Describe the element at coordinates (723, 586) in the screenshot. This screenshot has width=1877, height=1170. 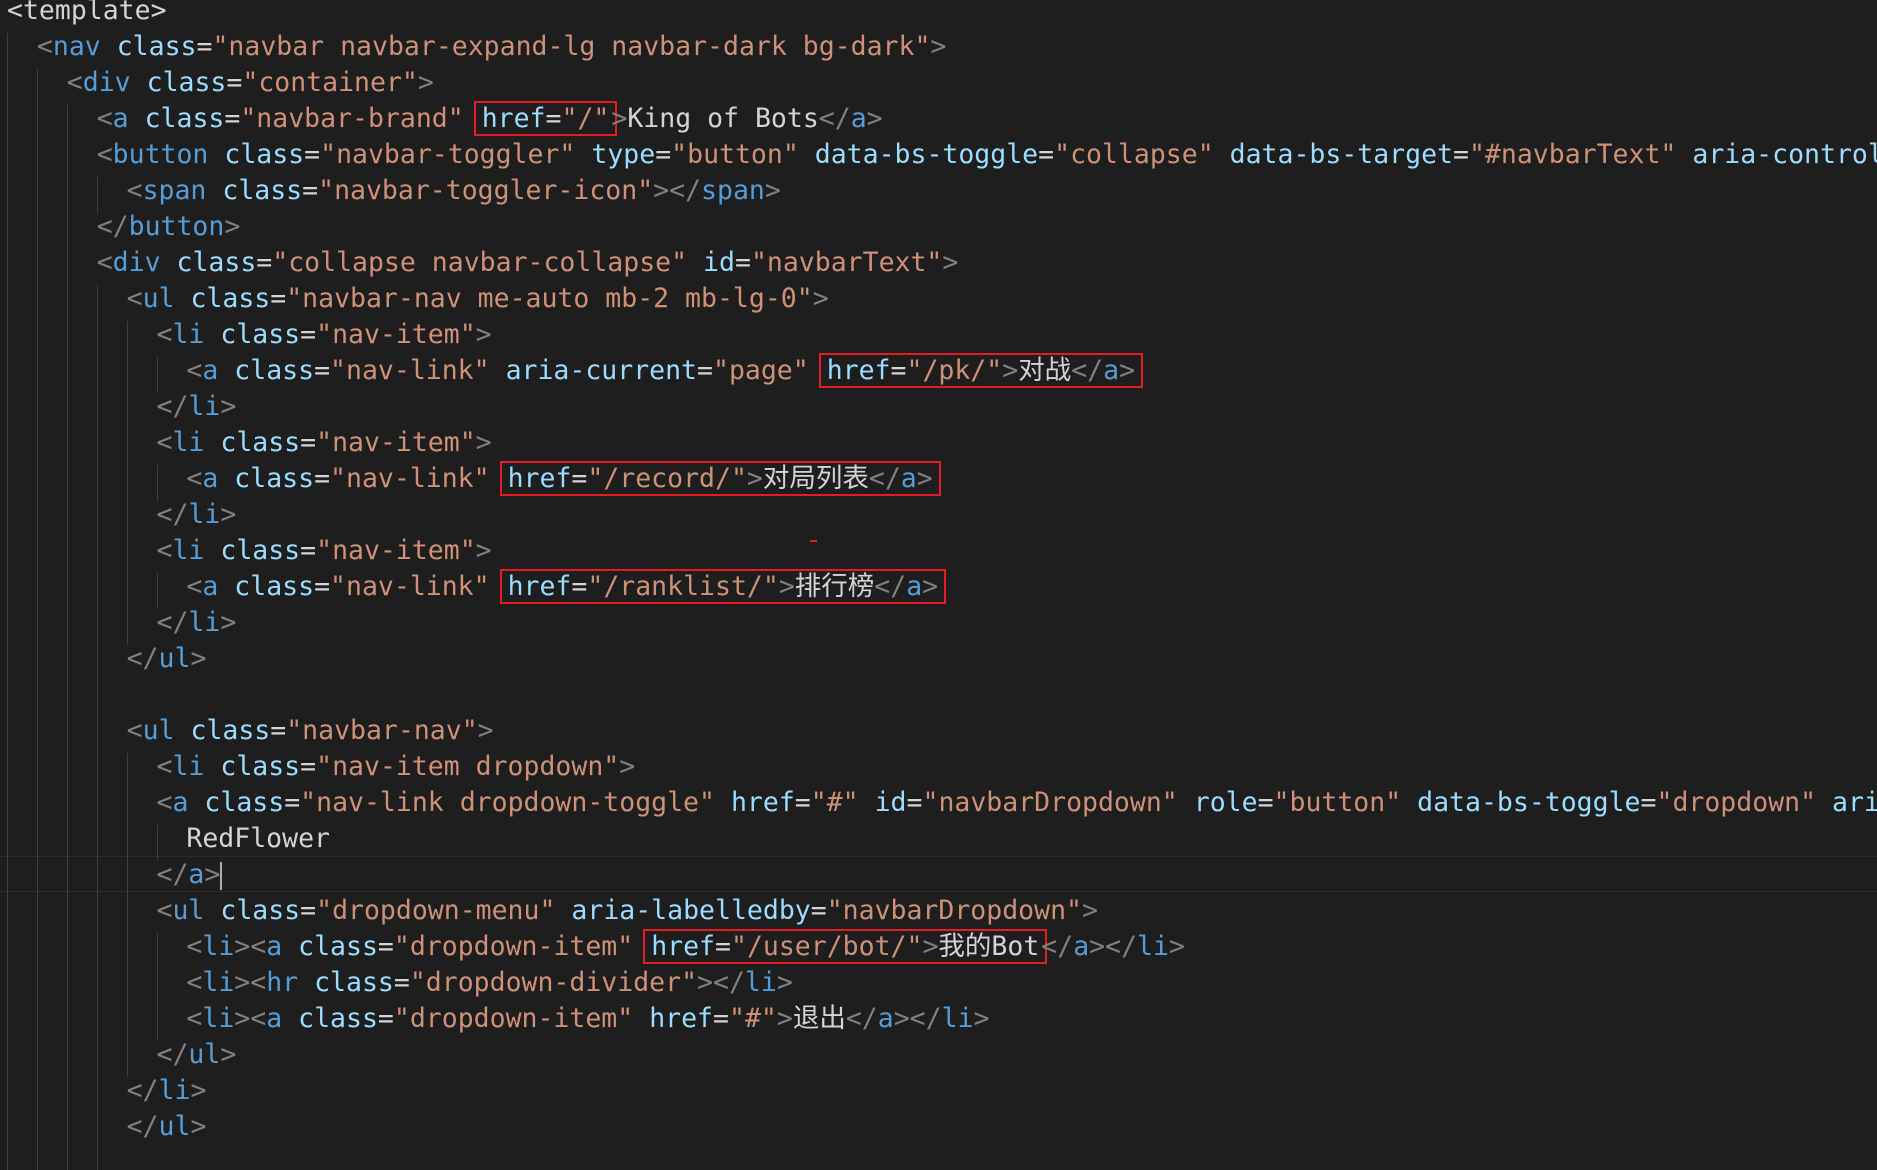
I see `highlight-box: href="/ranklist/">排行榜</a>` at that location.